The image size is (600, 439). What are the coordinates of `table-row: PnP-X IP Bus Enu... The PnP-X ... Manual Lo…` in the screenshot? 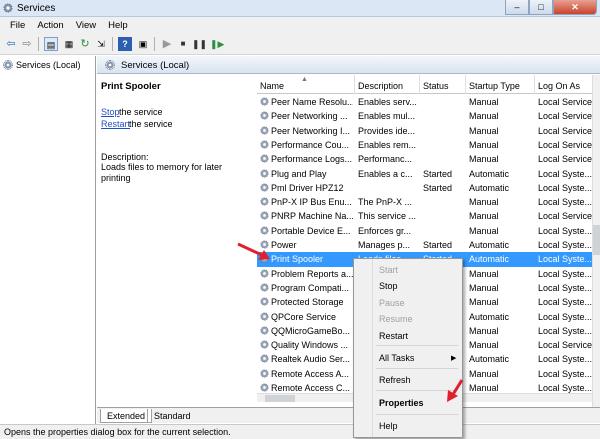 It's located at (424, 202).